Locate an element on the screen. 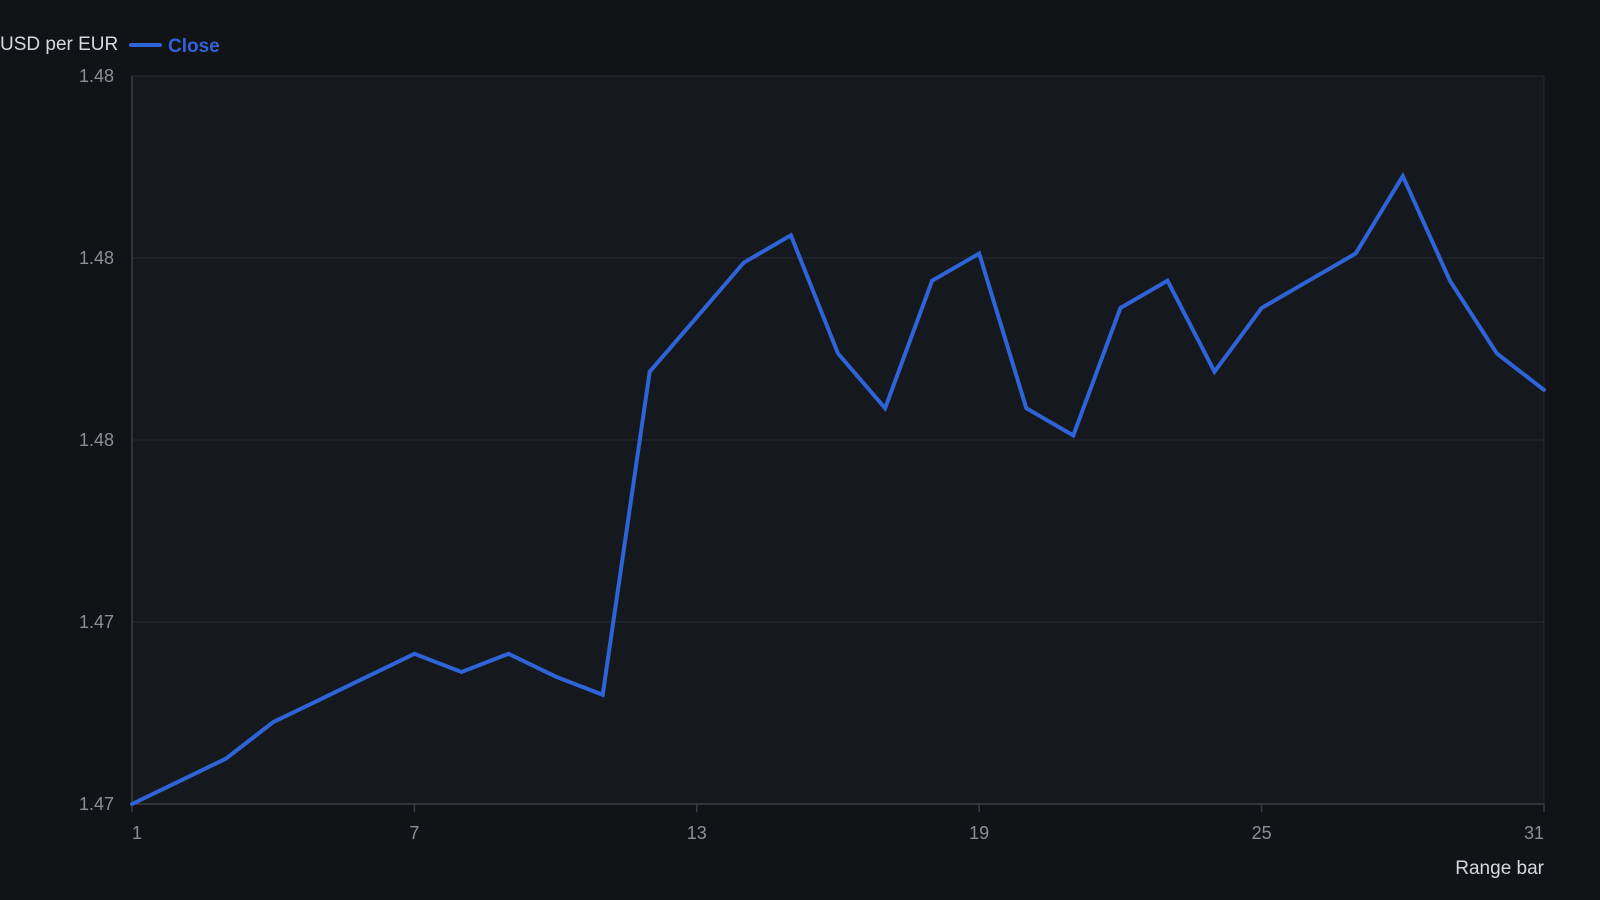  legend-label-close: Close is located at coordinates (194, 46).